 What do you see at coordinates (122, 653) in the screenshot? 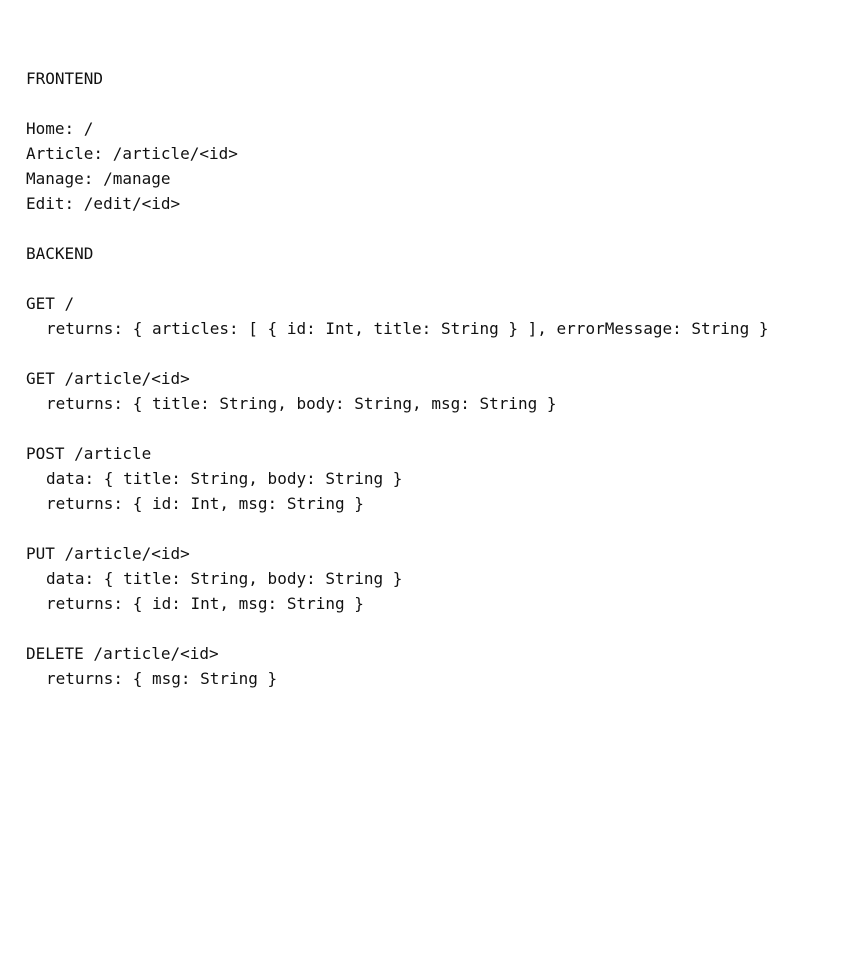
I see `endpoint-delete-article-signature: DELETE /article/<id>` at bounding box center [122, 653].